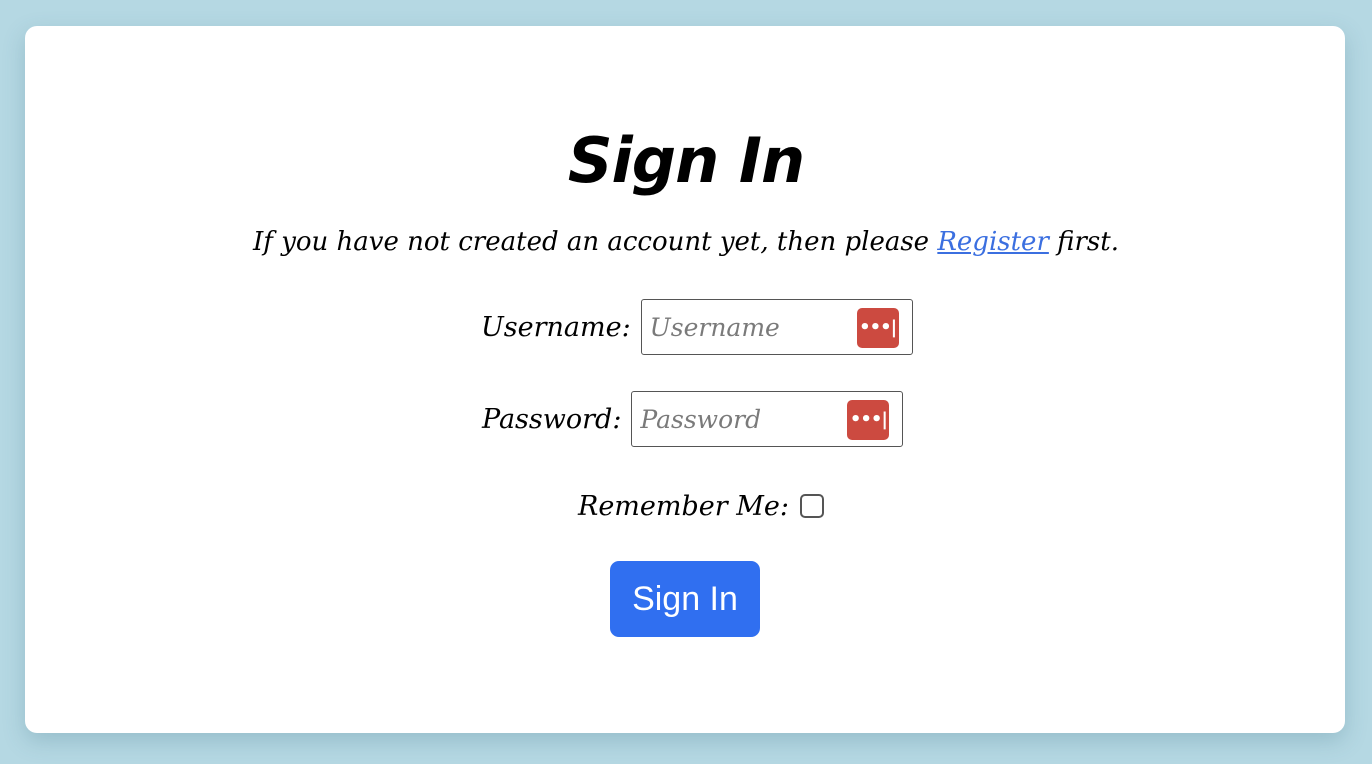 The width and height of the screenshot is (1372, 764). I want to click on password-label: Password:, so click(552, 419).